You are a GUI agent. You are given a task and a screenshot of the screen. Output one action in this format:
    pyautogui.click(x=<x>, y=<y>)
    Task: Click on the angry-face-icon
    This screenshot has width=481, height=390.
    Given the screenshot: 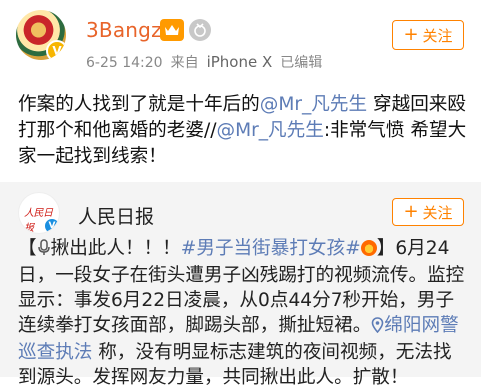 What is the action you would take?
    pyautogui.click(x=368, y=248)
    